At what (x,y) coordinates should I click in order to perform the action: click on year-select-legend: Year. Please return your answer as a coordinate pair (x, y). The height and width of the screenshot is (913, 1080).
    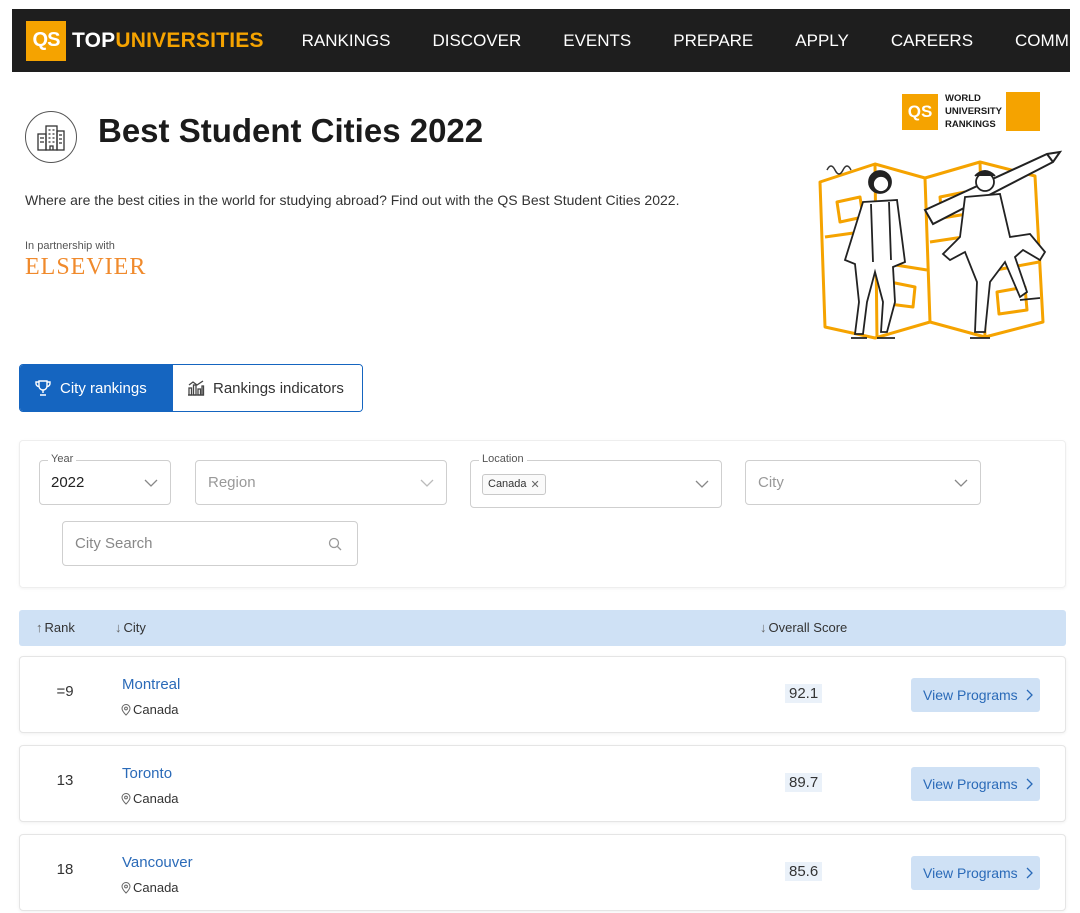
    Looking at the image, I should click on (62, 459).